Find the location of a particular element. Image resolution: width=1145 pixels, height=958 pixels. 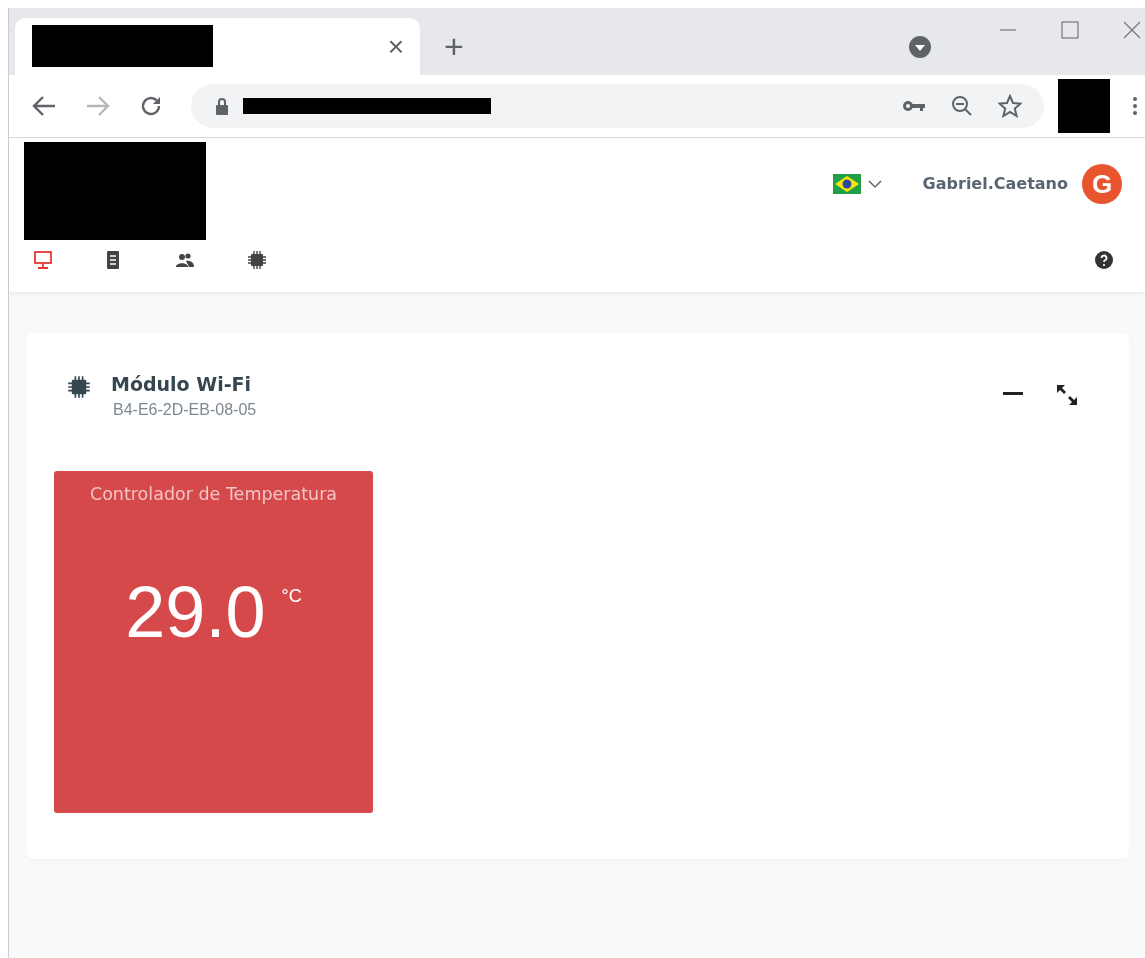

temperature-unit: °C is located at coordinates (291, 596).